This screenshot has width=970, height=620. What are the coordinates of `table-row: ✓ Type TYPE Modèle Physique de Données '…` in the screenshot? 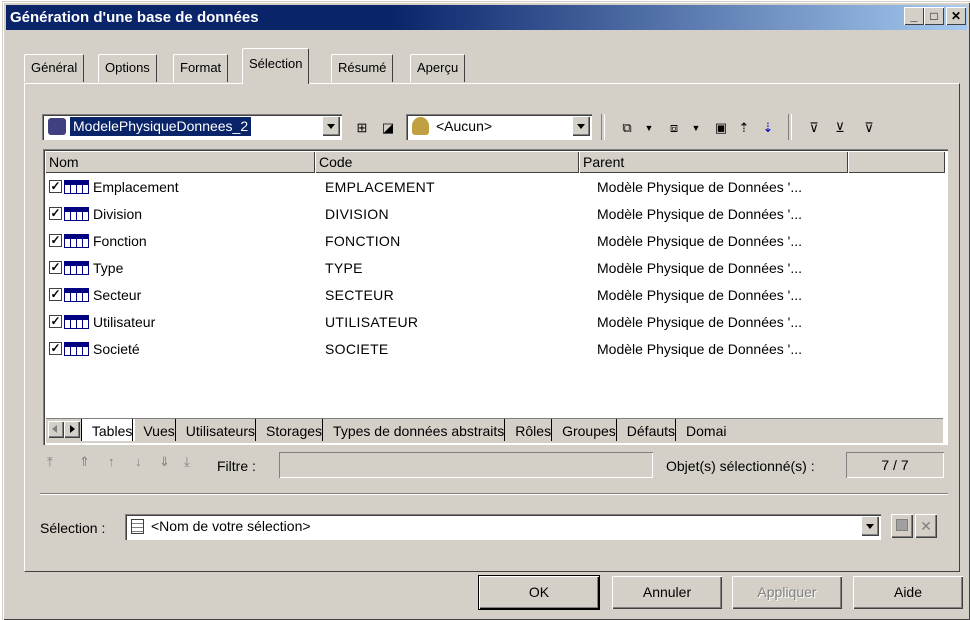 It's located at (485, 268).